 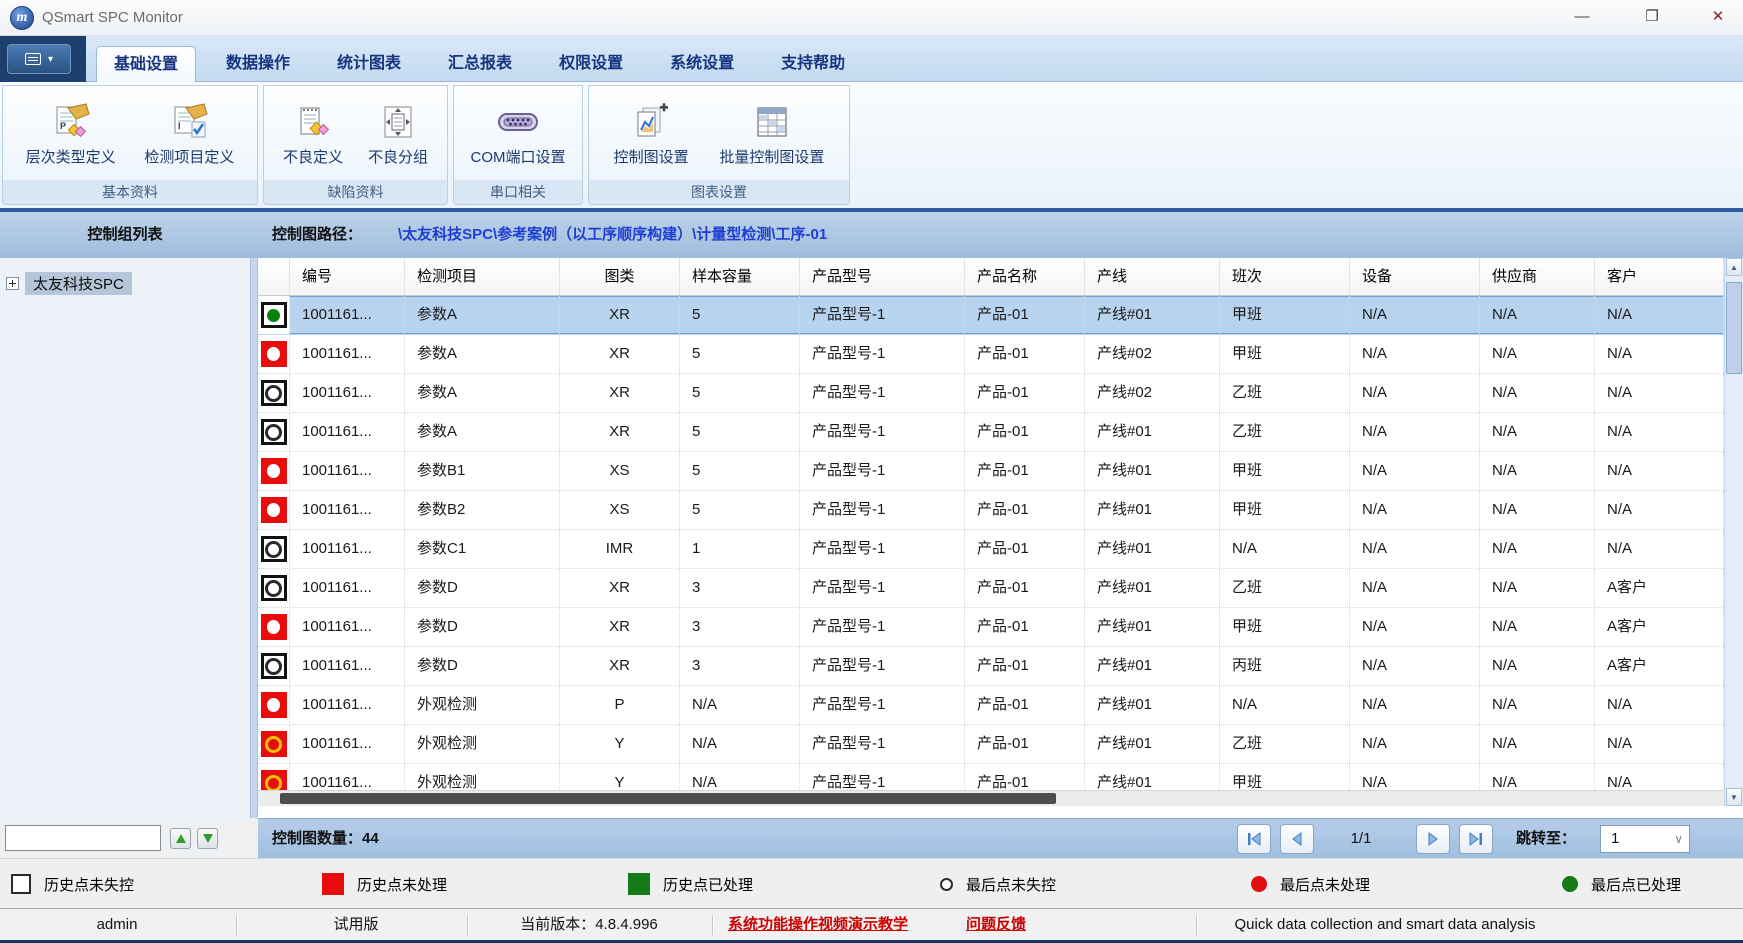 What do you see at coordinates (702, 64) in the screenshot?
I see `tab-系统设置: 系统设置` at bounding box center [702, 64].